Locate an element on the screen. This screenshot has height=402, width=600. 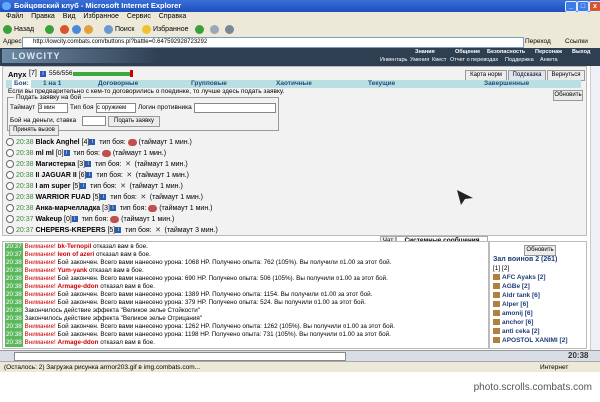
nav-inventory: Инвентарь is located at coordinates (393, 60).